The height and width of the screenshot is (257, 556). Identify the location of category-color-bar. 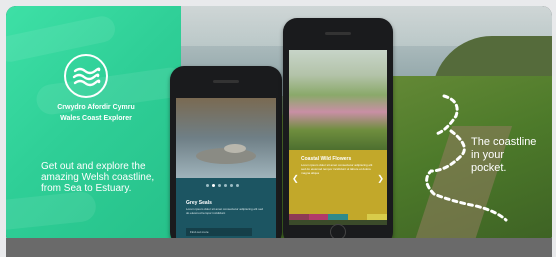
(338, 217).